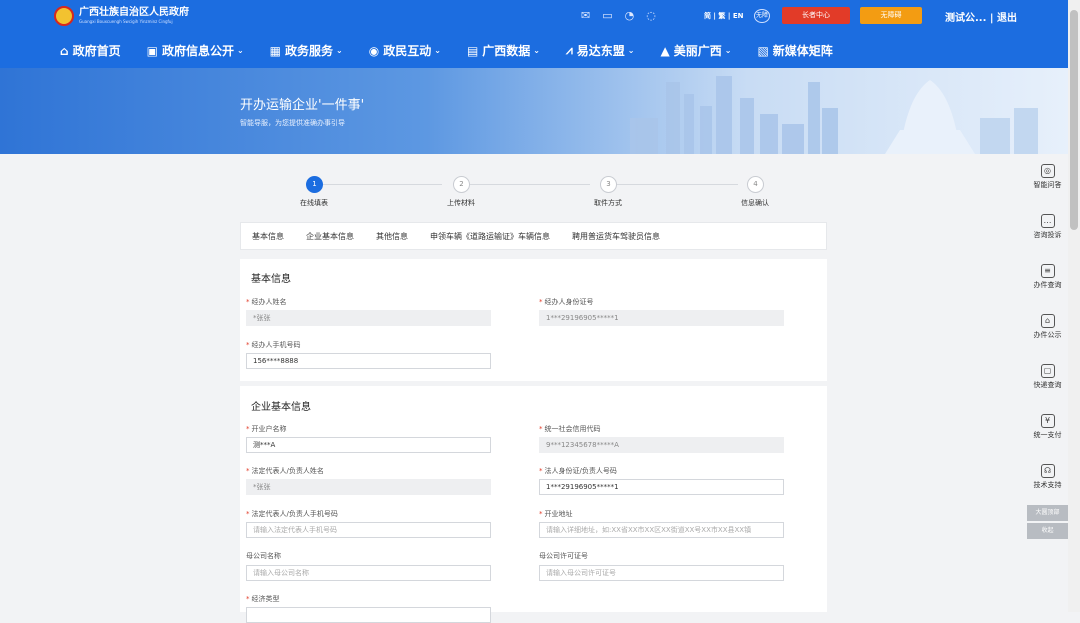 The image size is (1080, 623). I want to click on nav-item-label: 广西数据, so click(506, 51).